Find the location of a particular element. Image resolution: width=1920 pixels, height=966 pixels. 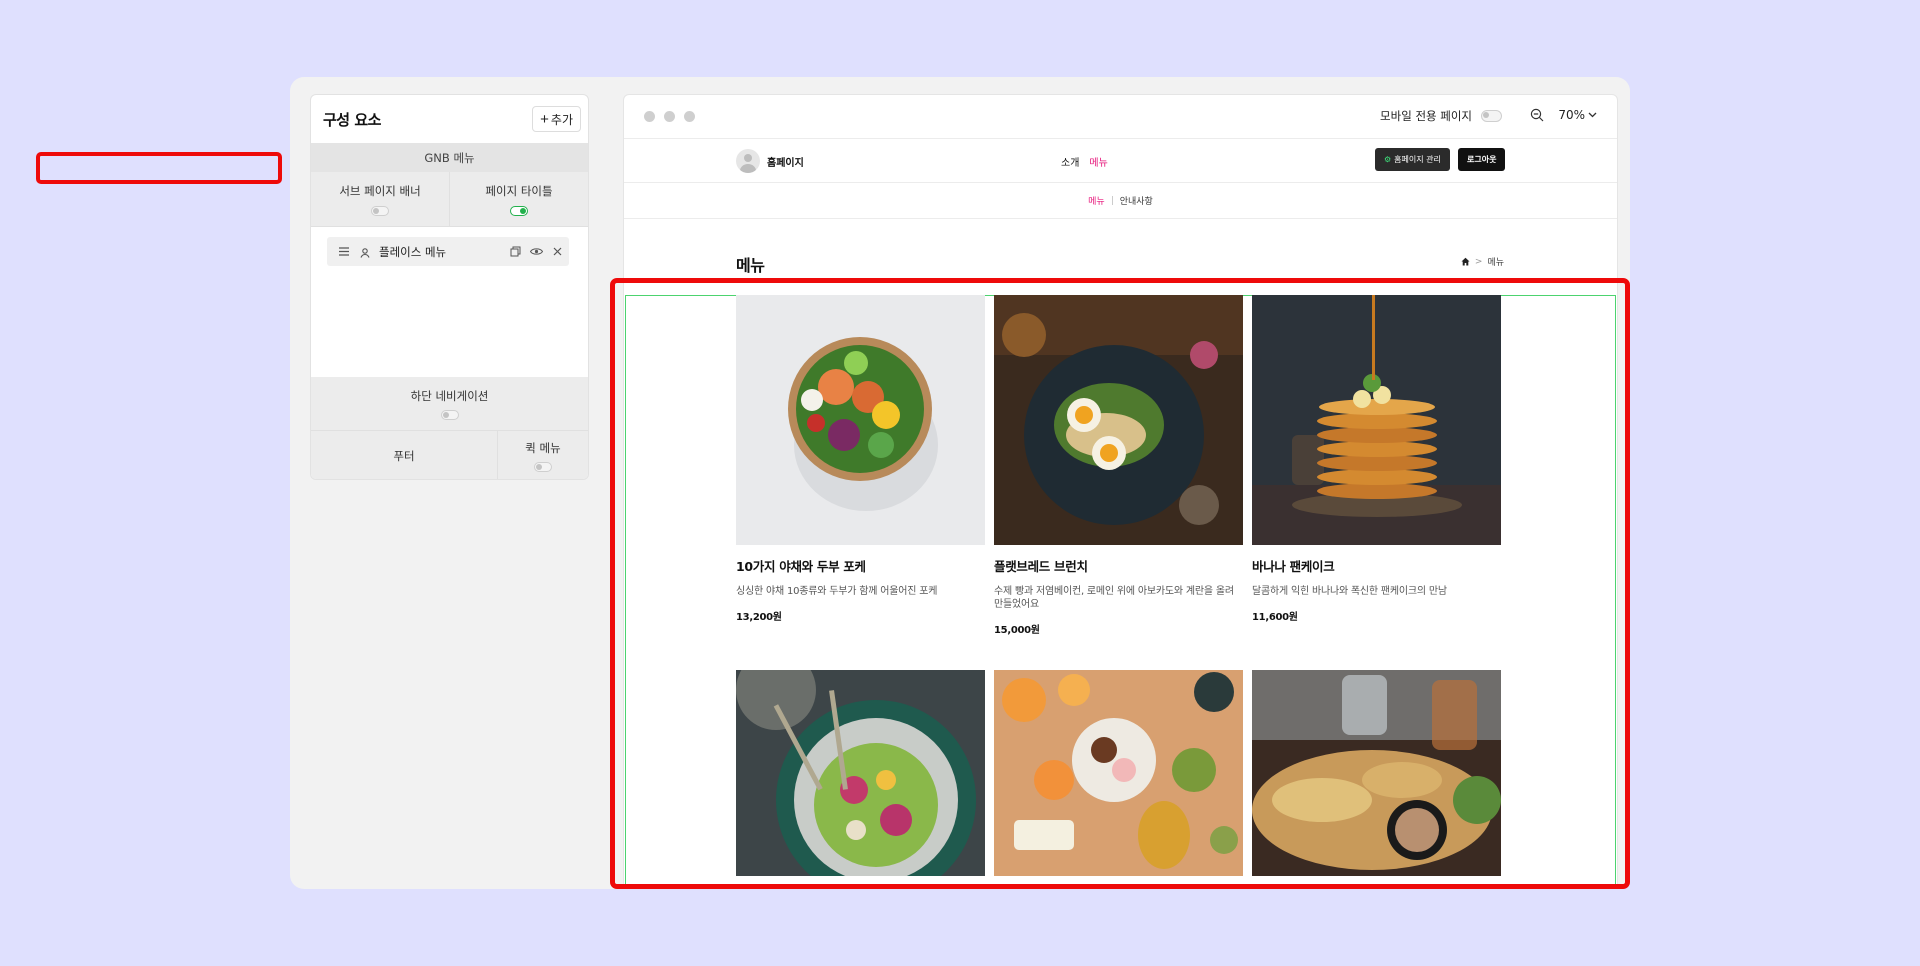

mobile-only-toggle is located at coordinates (1491, 116).